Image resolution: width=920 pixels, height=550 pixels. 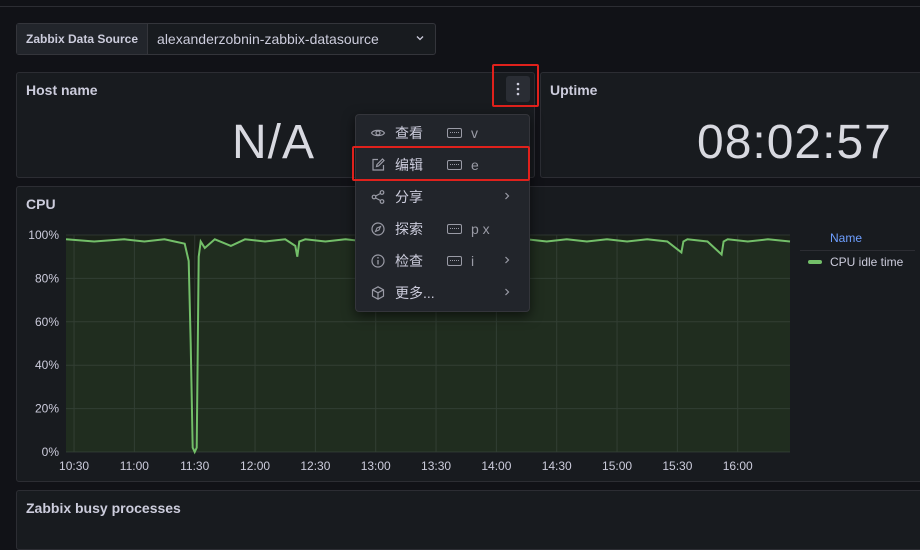 I want to click on legend-header: Name, so click(x=846, y=238).